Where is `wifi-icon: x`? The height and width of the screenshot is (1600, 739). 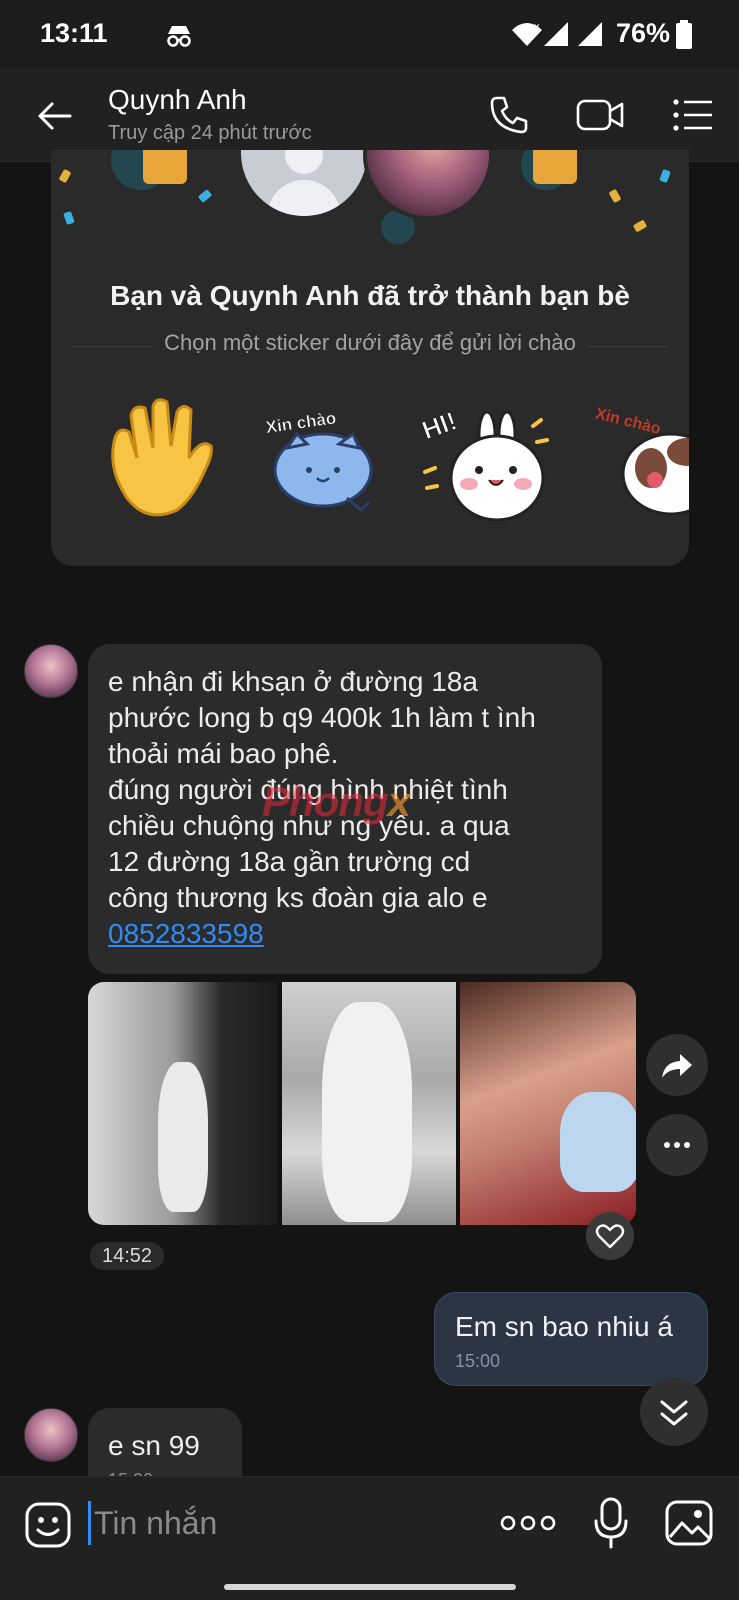 wifi-icon: x is located at coordinates (527, 34).